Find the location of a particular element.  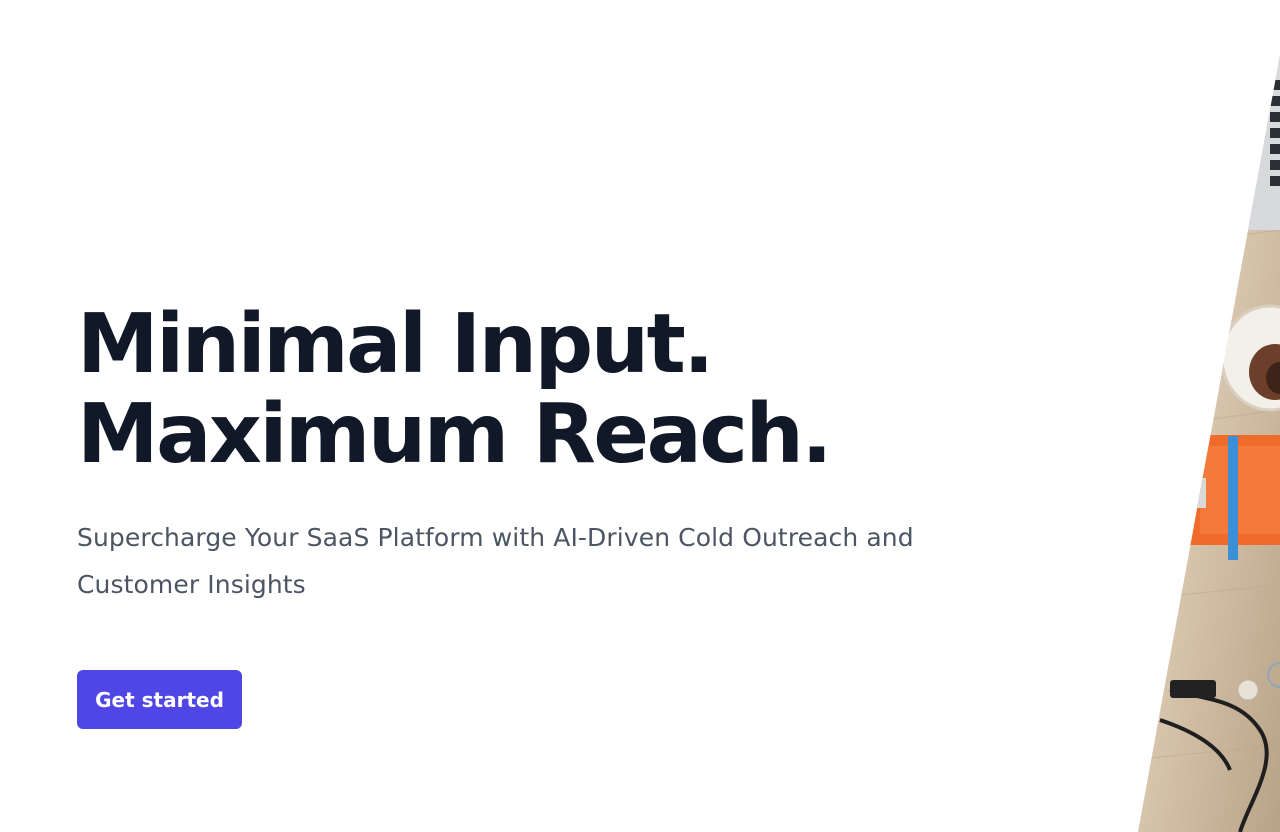

headline-line-2: Maximum Reach. is located at coordinates (454, 434).